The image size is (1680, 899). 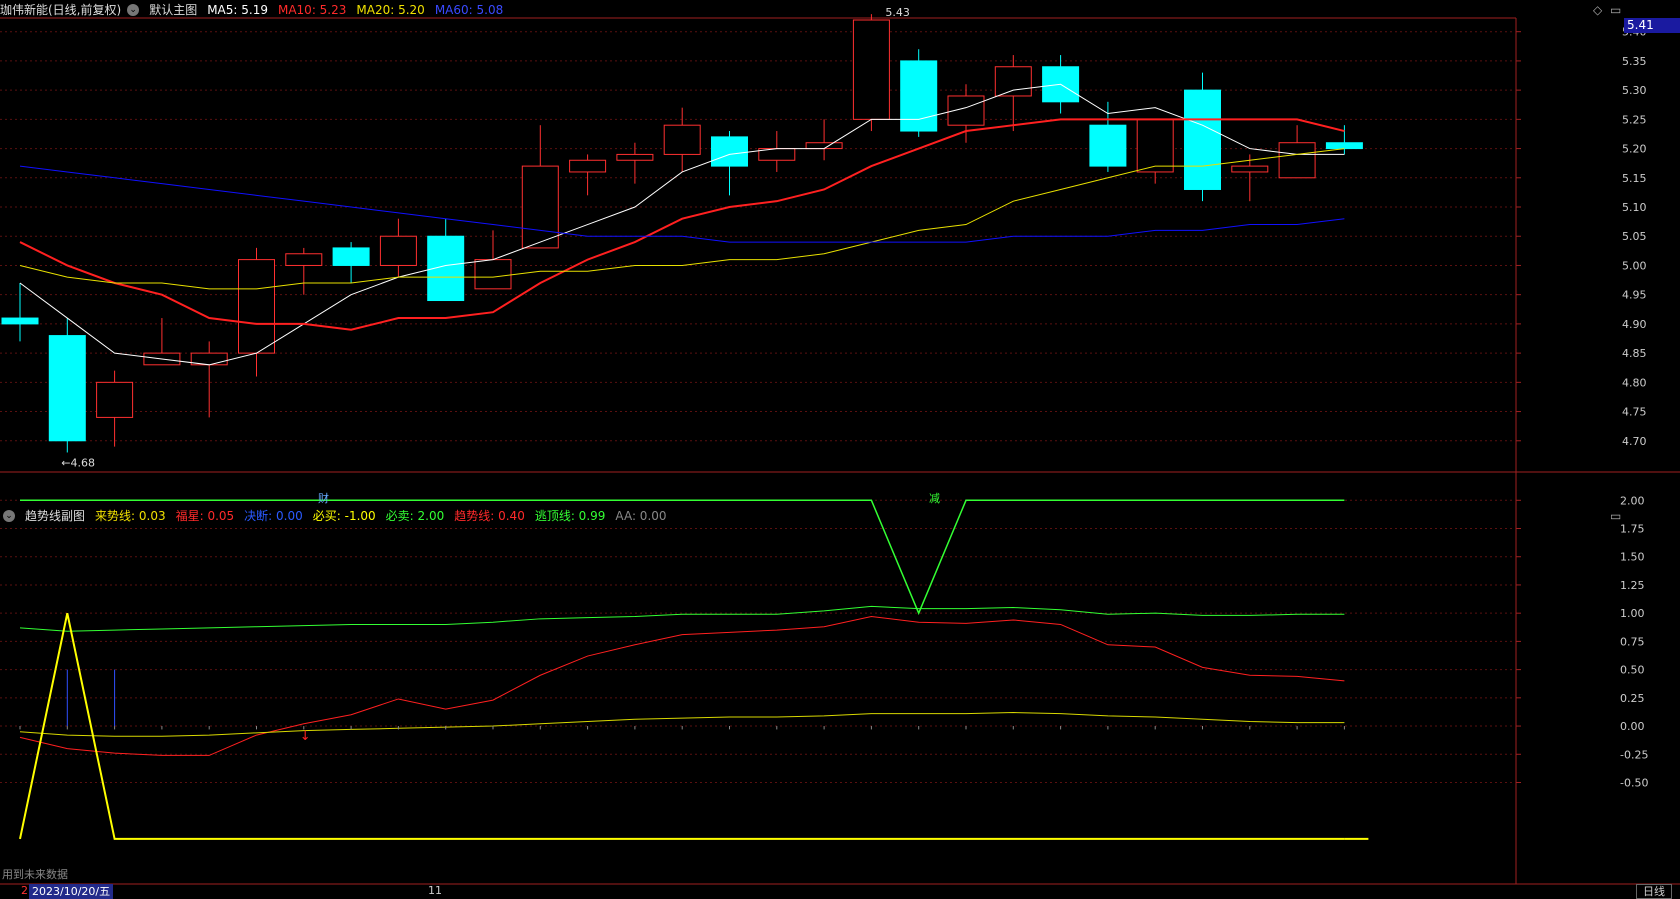 I want to click on future-data-note: 用到未来数据, so click(x=35, y=874).